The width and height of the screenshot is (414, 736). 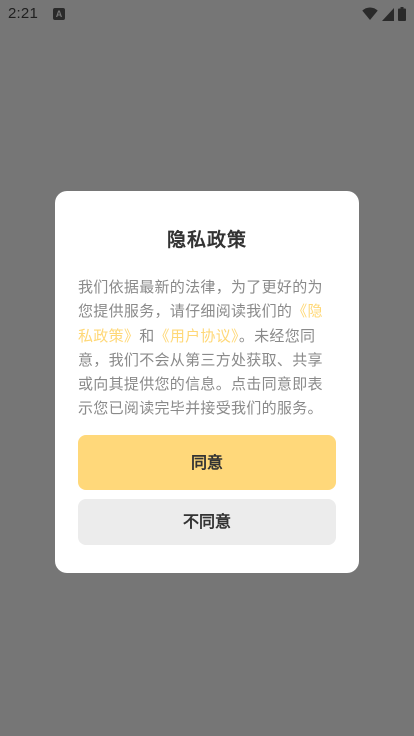 What do you see at coordinates (197, 336) in the screenshot?
I see `user-agreement-link: 《用户协议》` at bounding box center [197, 336].